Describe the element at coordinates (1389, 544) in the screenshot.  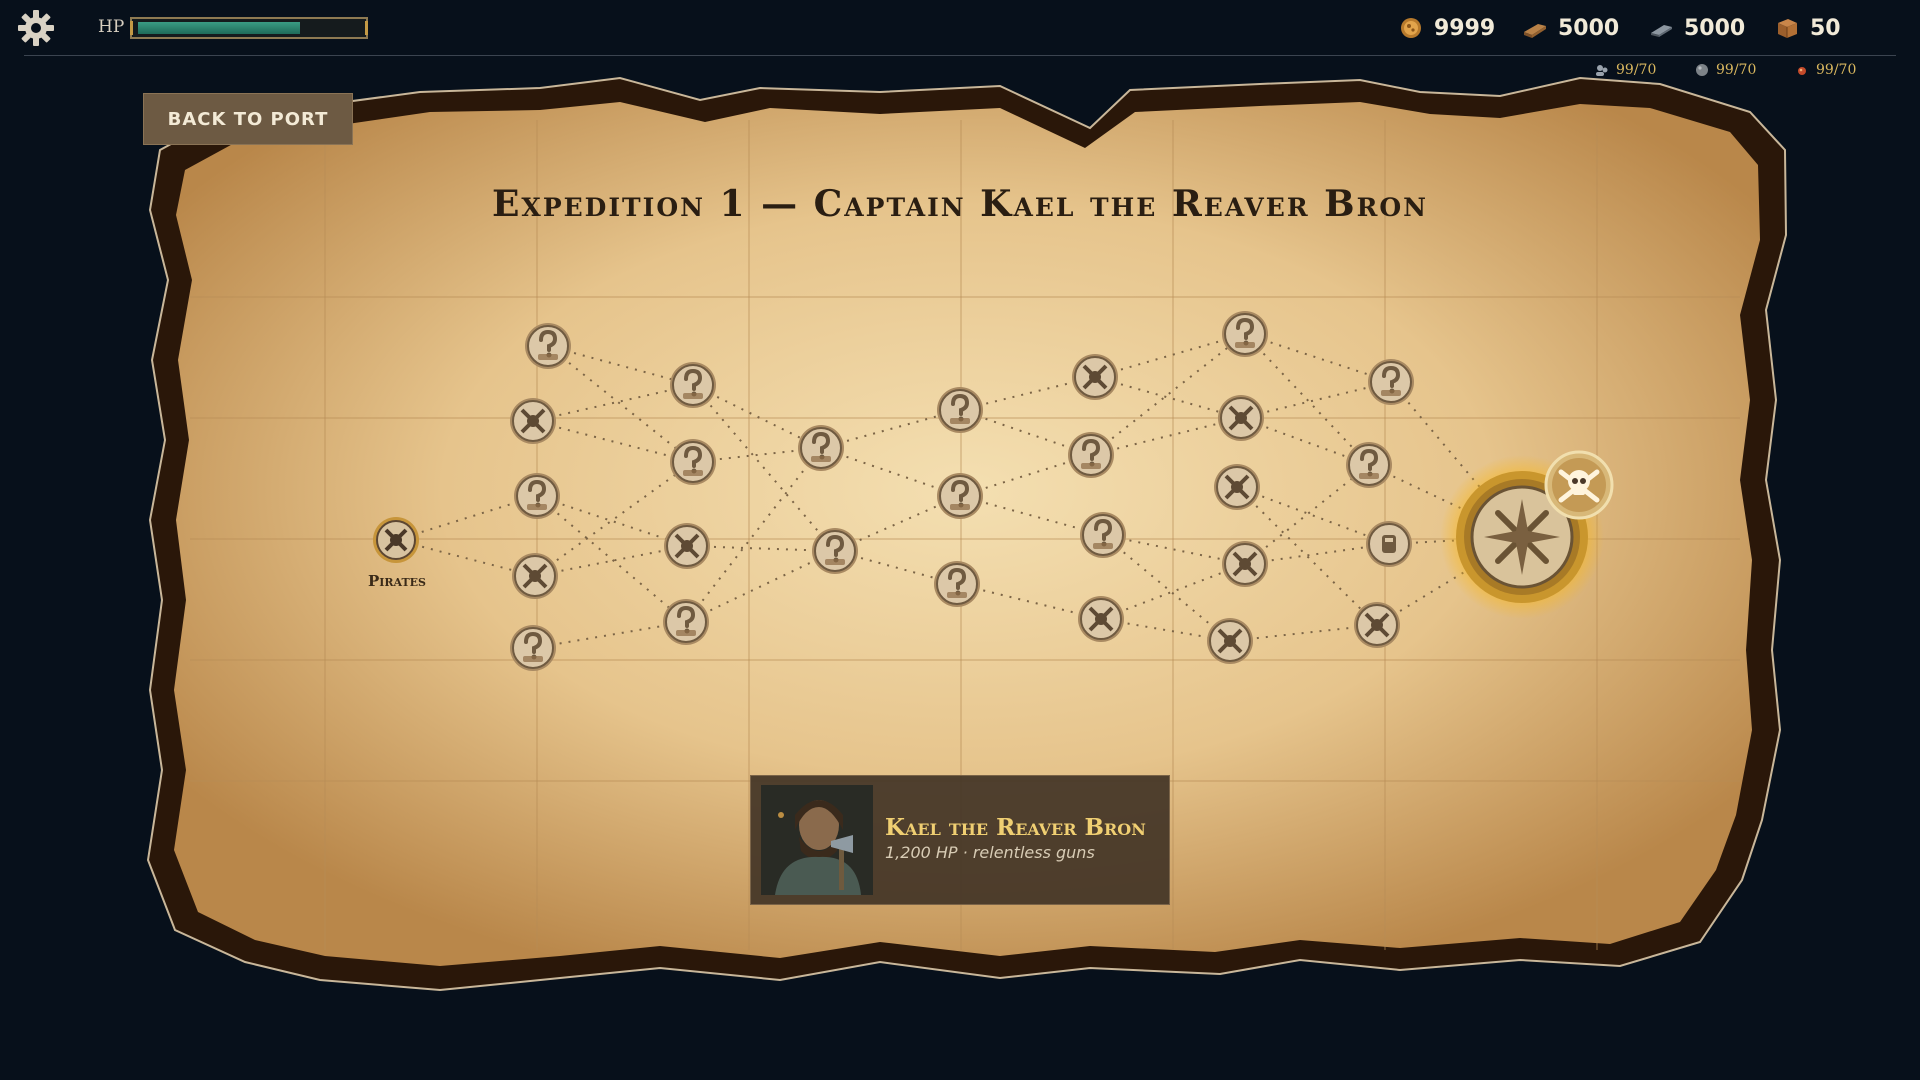
I see `map-node-shop` at that location.